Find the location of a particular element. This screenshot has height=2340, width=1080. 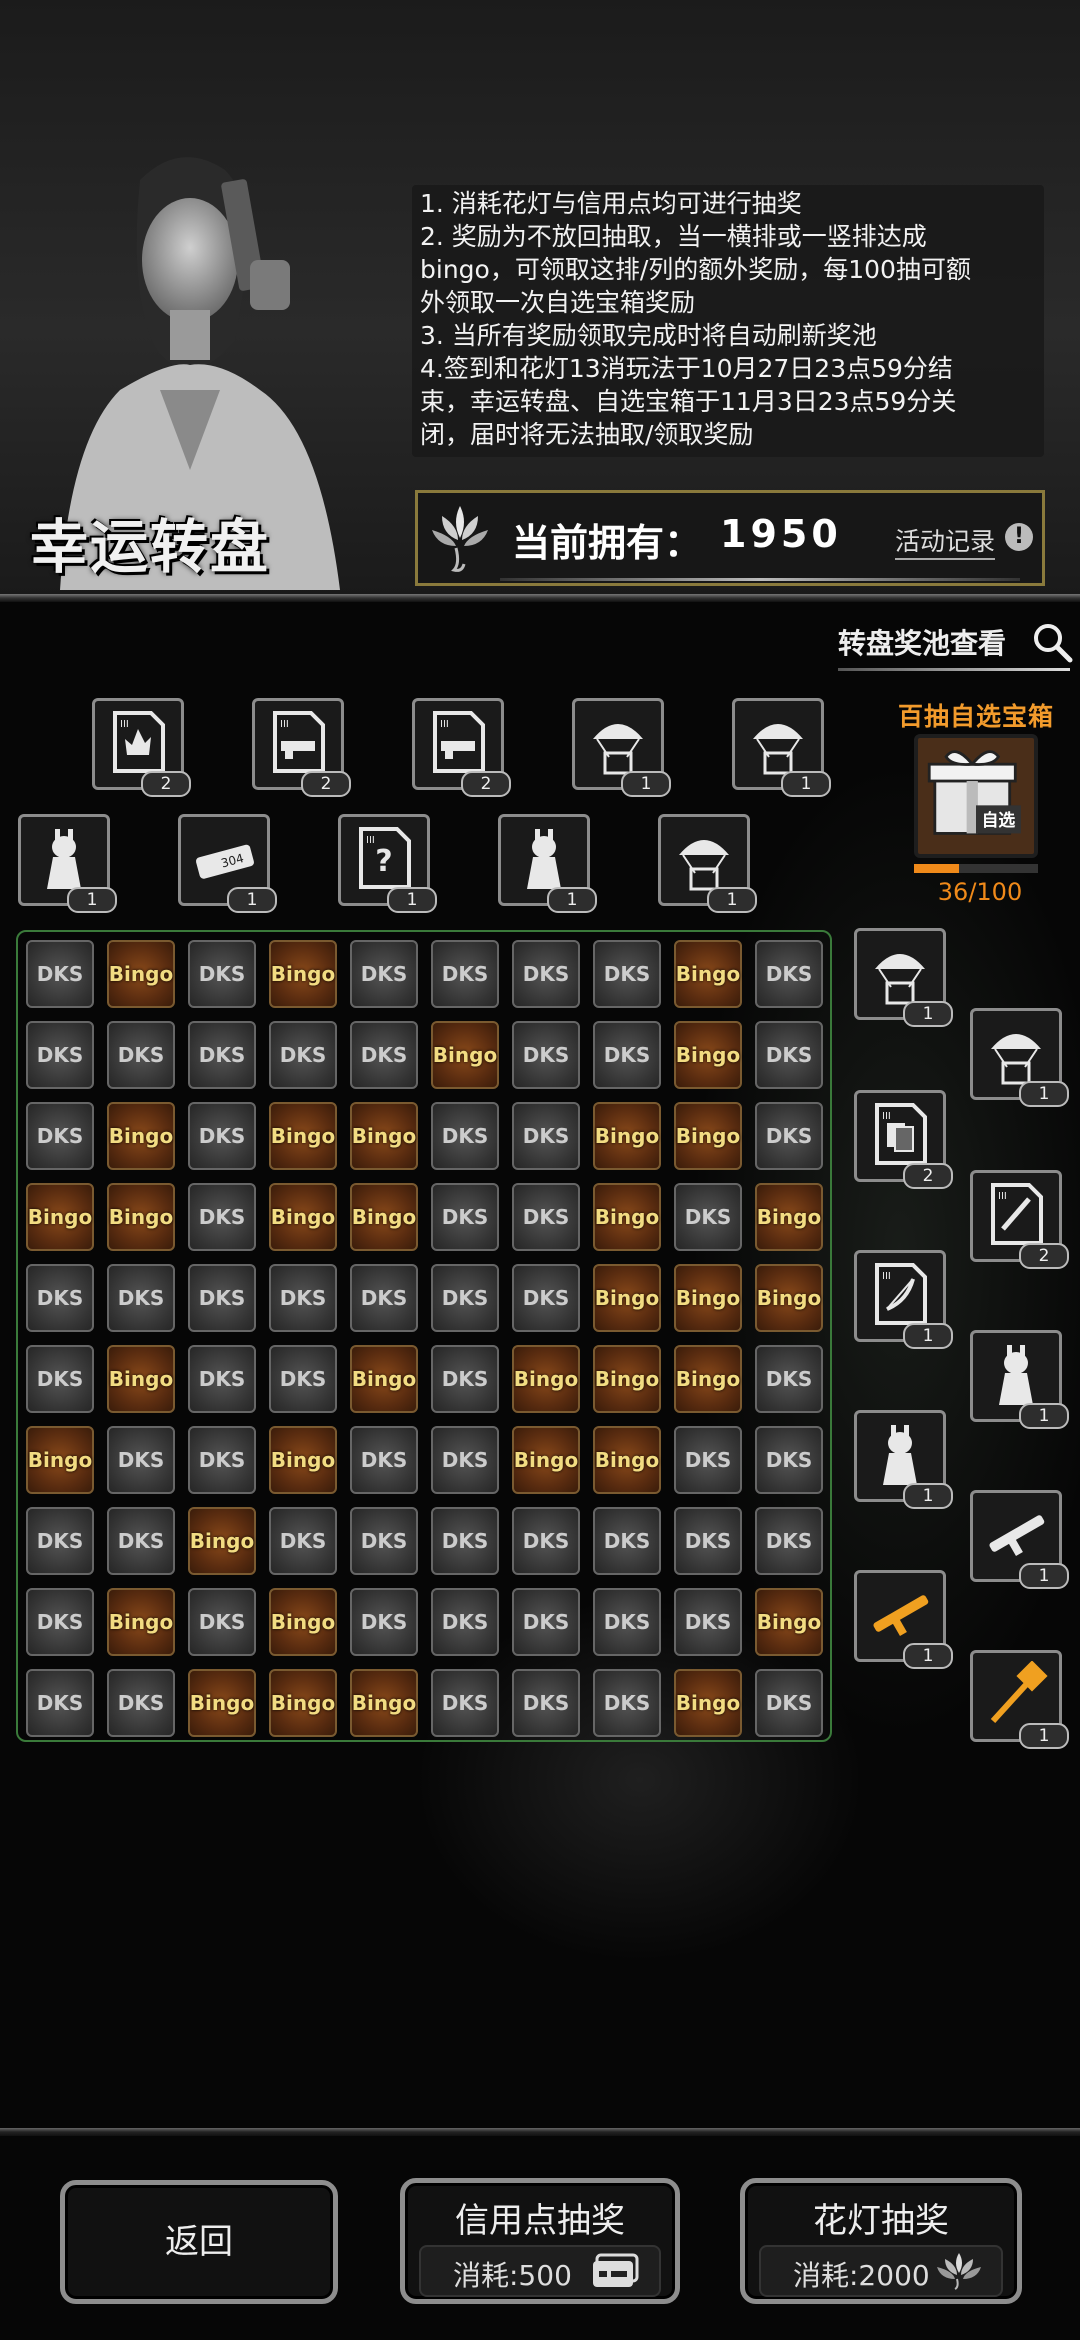

search-icon is located at coordinates (1052, 642).